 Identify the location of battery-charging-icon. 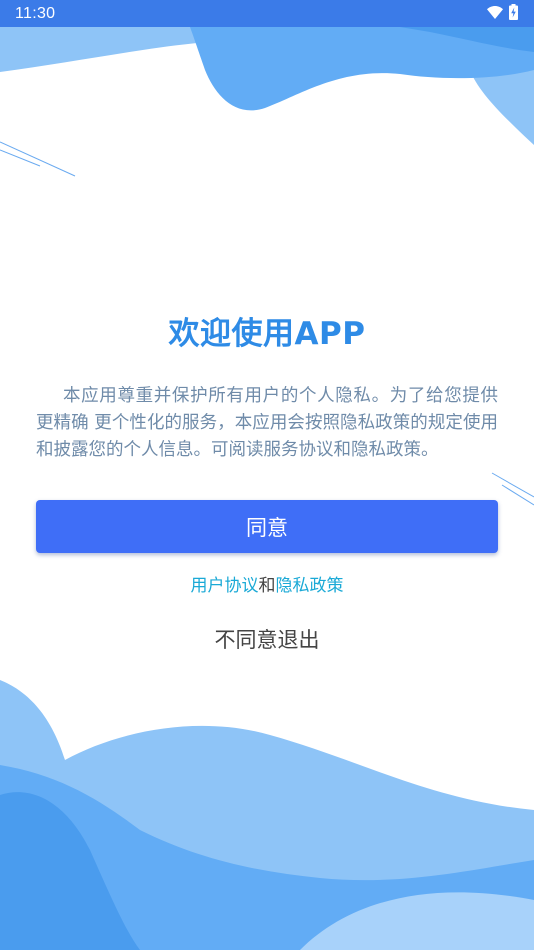
(513, 13).